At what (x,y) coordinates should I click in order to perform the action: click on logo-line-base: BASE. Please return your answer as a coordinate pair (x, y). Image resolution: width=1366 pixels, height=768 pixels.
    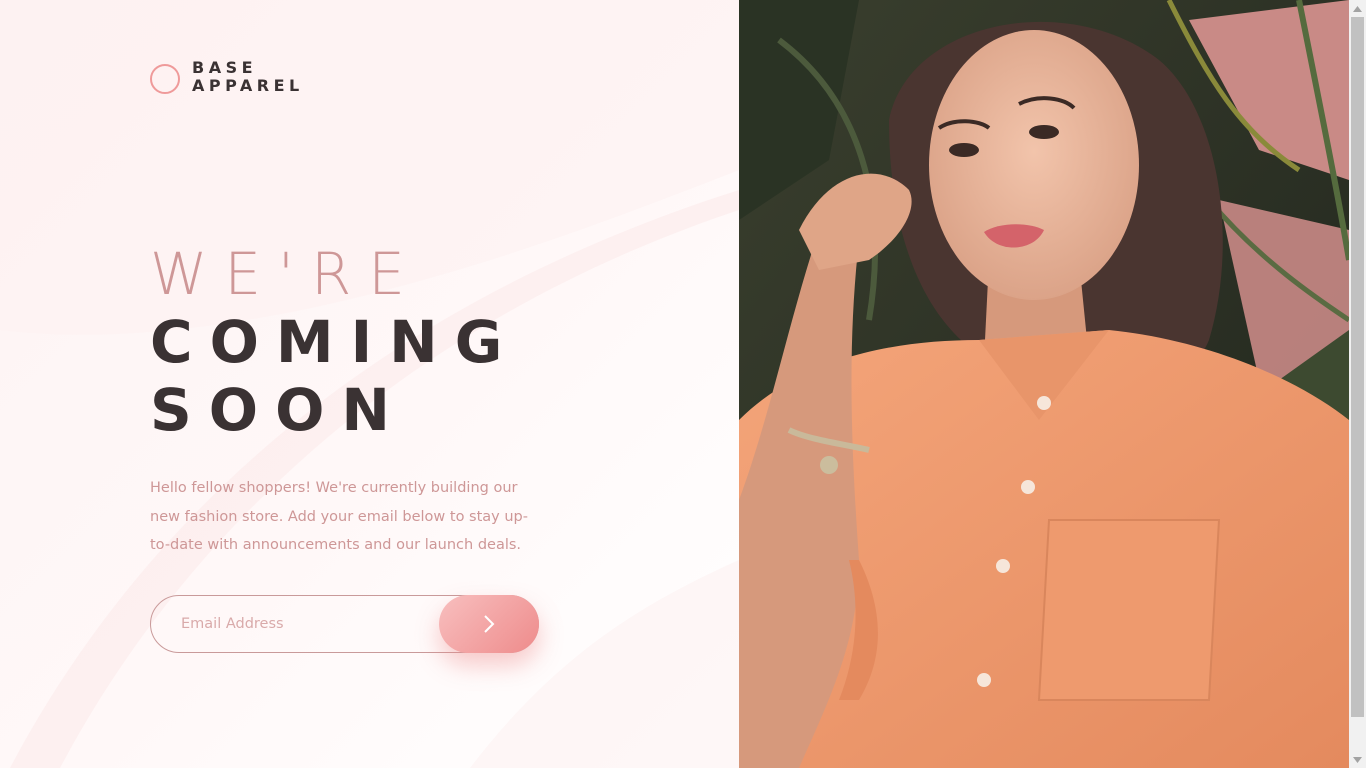
    Looking at the image, I should click on (225, 67).